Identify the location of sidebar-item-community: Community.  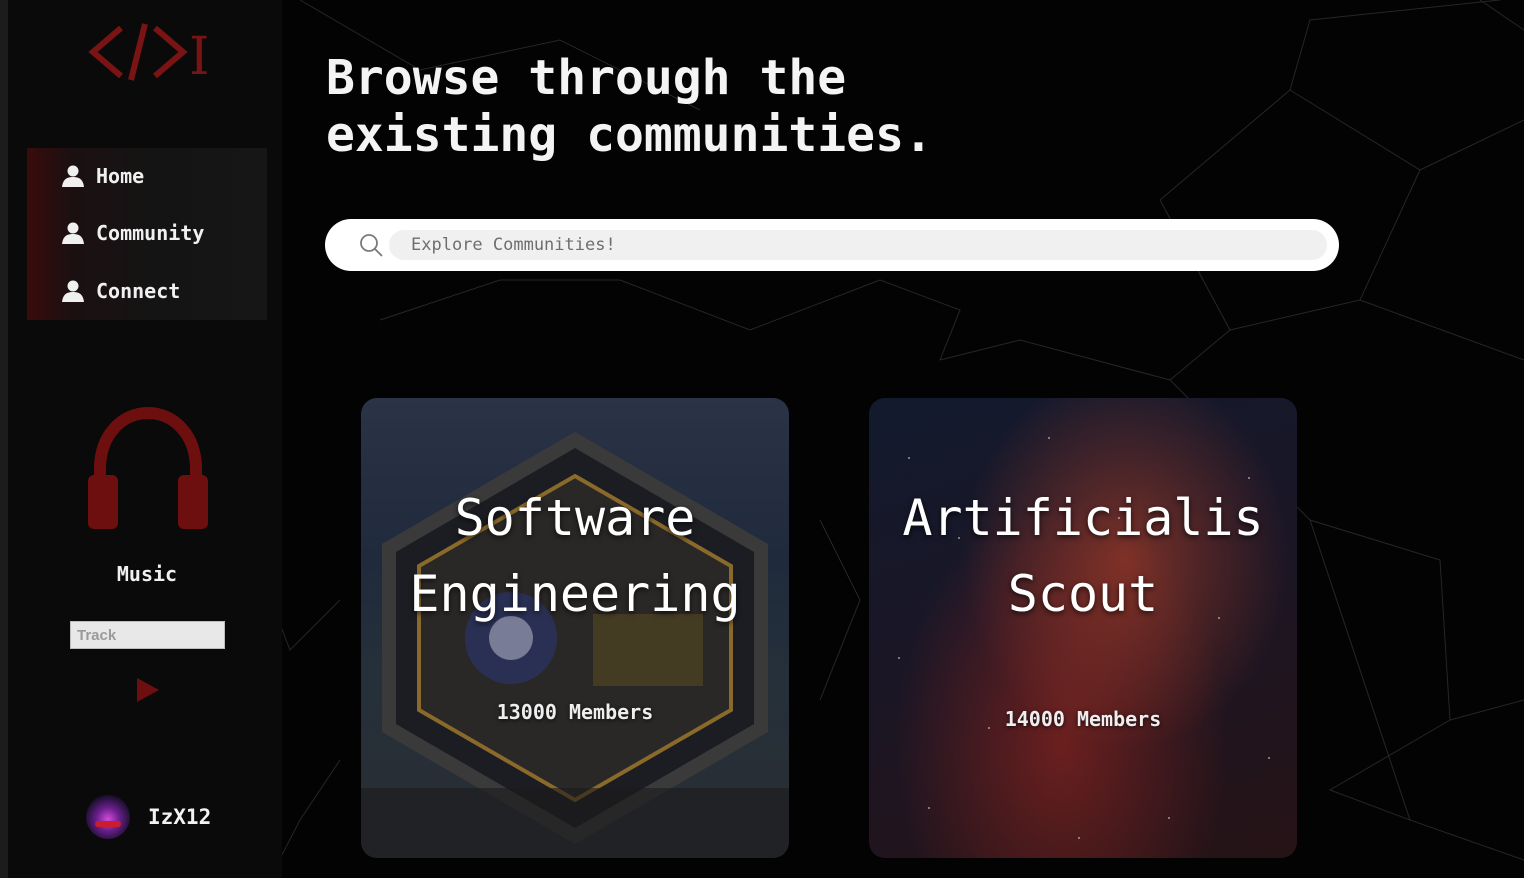
(132, 233).